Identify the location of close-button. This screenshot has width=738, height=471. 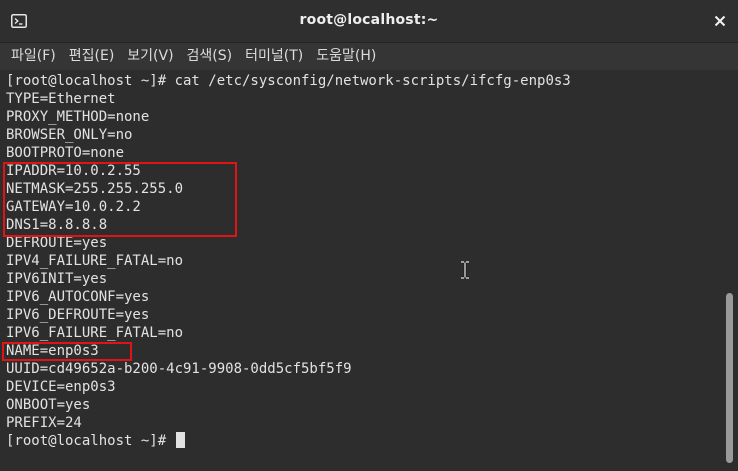
(720, 21).